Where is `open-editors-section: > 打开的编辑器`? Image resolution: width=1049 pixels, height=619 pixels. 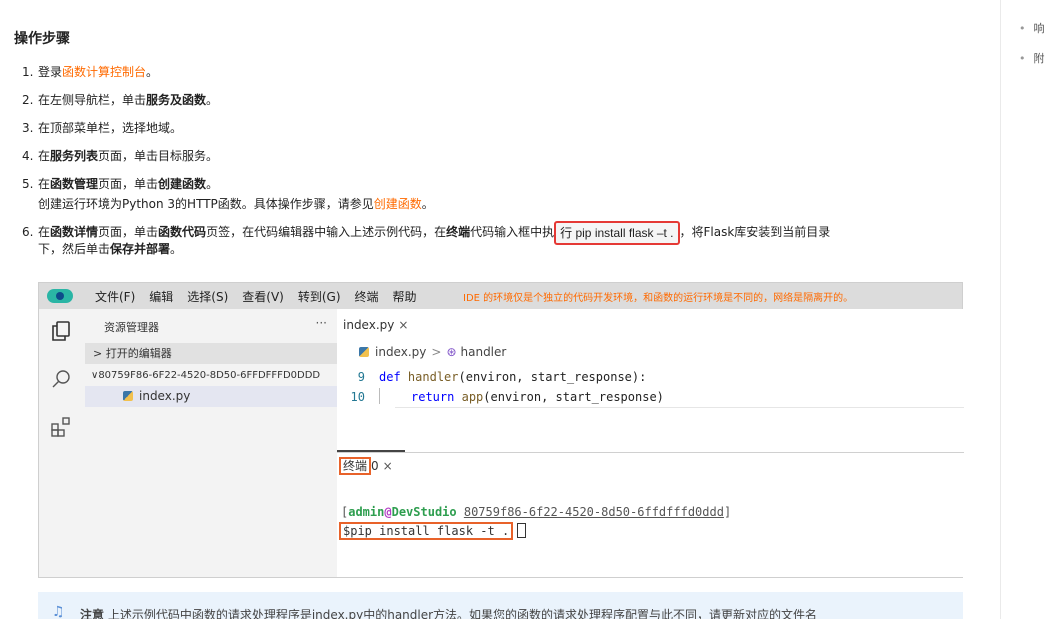
open-editors-section: > 打开的编辑器 is located at coordinates (211, 353).